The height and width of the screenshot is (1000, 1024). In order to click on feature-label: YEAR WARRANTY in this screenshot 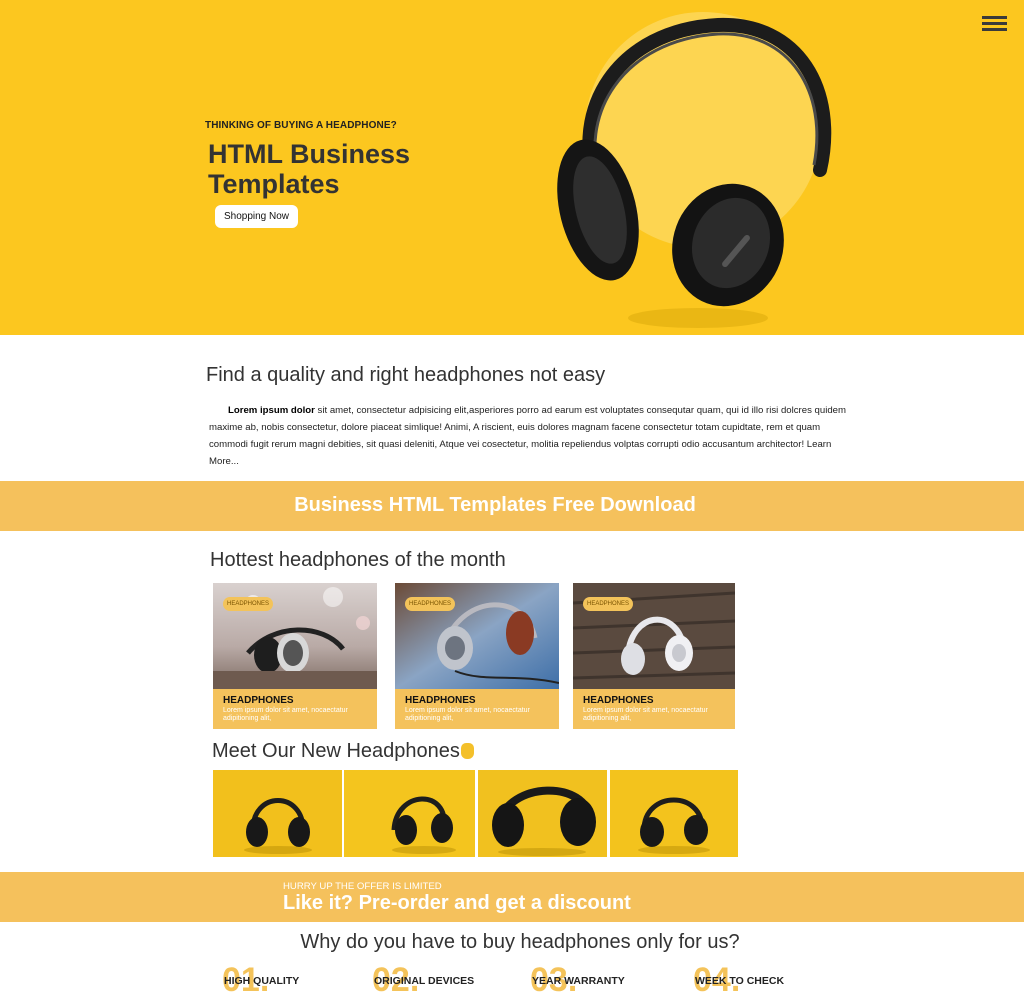, I will do `click(578, 981)`.